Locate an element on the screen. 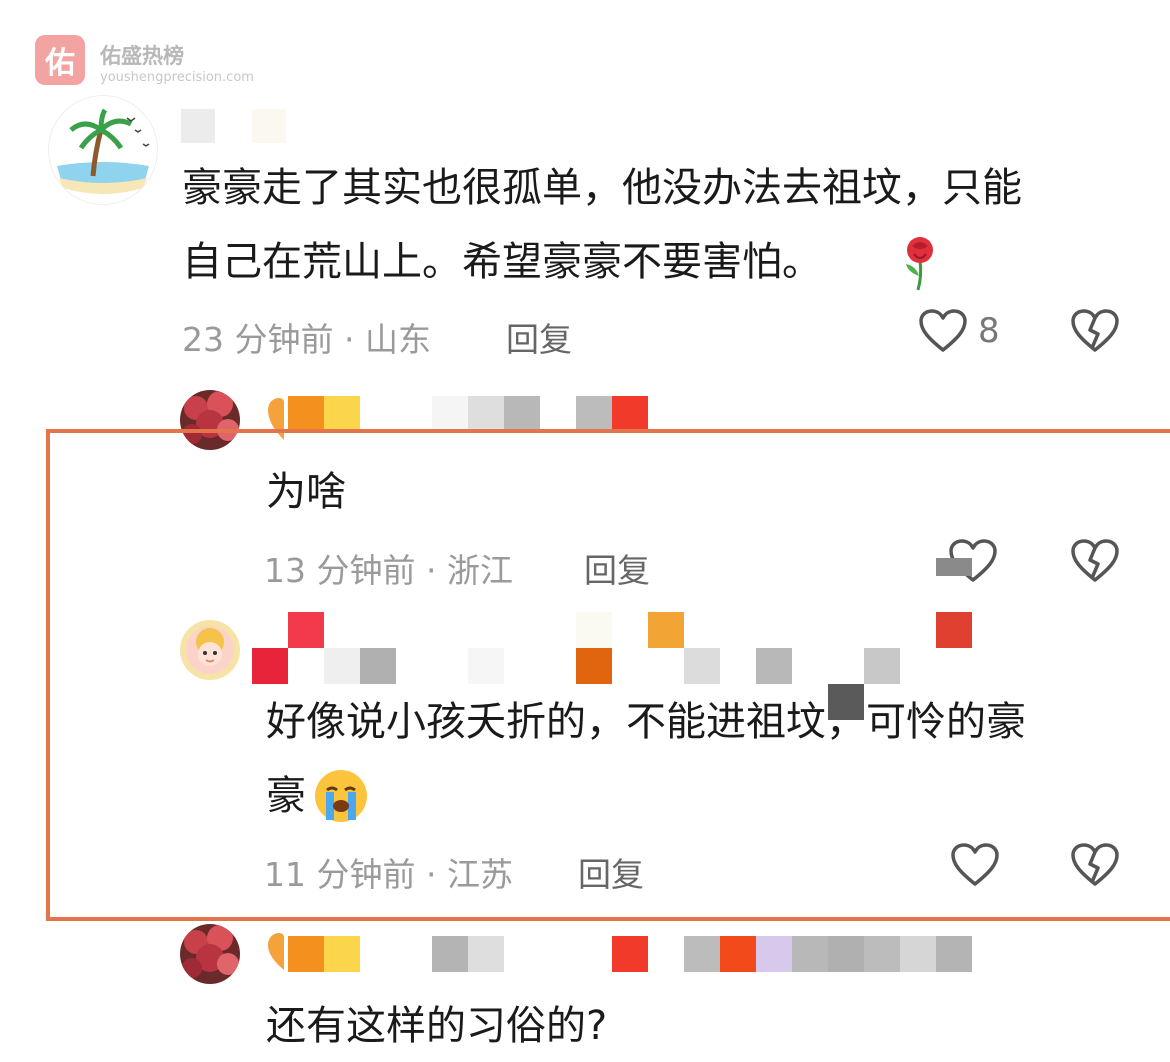  like-button is located at coordinates (975, 867).